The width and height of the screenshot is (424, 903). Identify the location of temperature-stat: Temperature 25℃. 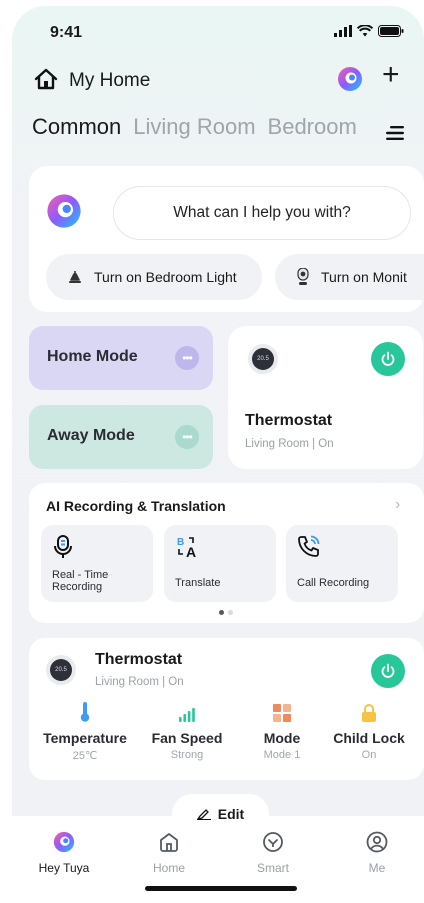
(85, 732).